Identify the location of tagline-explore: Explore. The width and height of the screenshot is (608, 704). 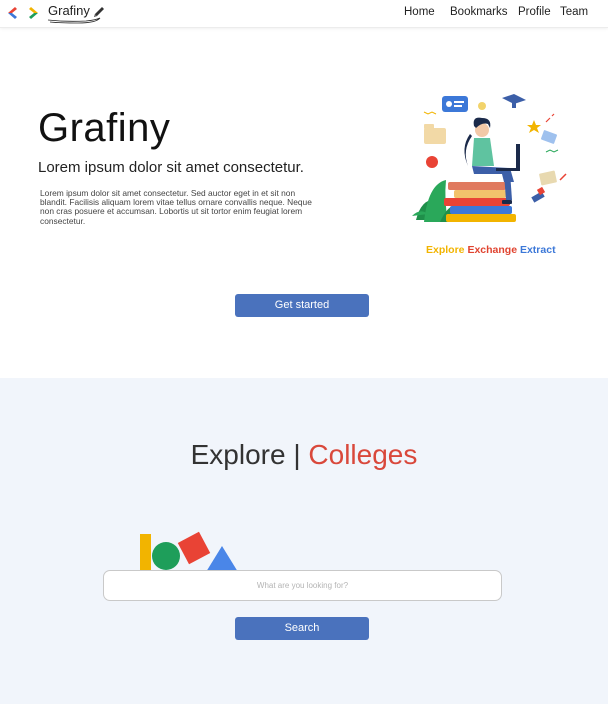
(445, 250).